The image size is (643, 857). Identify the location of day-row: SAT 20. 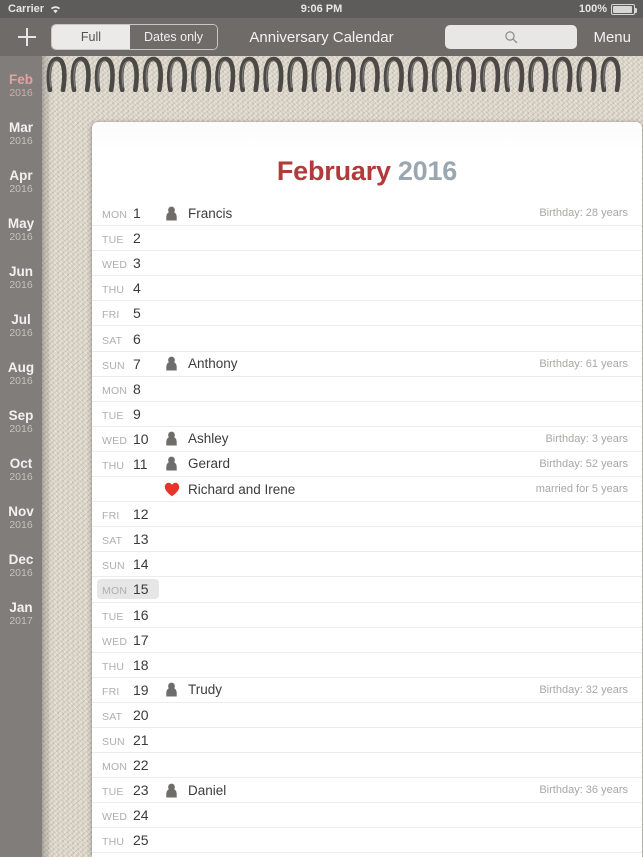
(367, 715).